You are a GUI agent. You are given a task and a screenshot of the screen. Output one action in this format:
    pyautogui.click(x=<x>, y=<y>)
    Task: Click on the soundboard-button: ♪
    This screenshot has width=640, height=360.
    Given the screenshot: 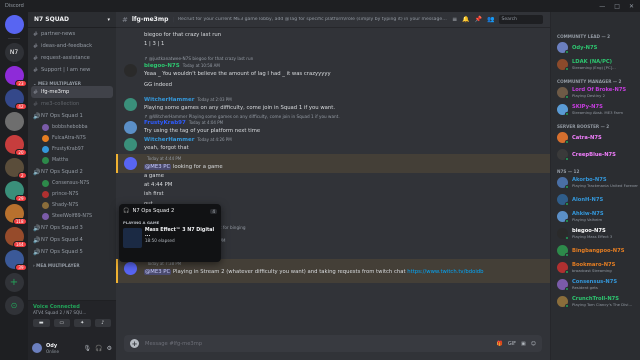 What is the action you would take?
    pyautogui.click(x=102, y=323)
    